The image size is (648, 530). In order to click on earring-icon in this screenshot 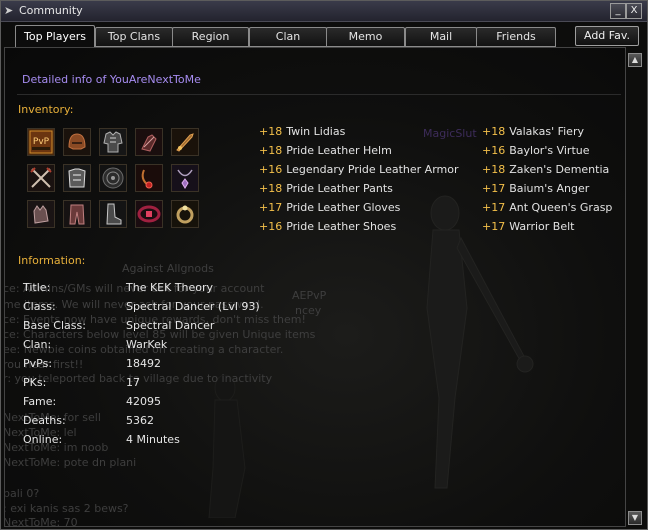, I will do `click(149, 178)`.